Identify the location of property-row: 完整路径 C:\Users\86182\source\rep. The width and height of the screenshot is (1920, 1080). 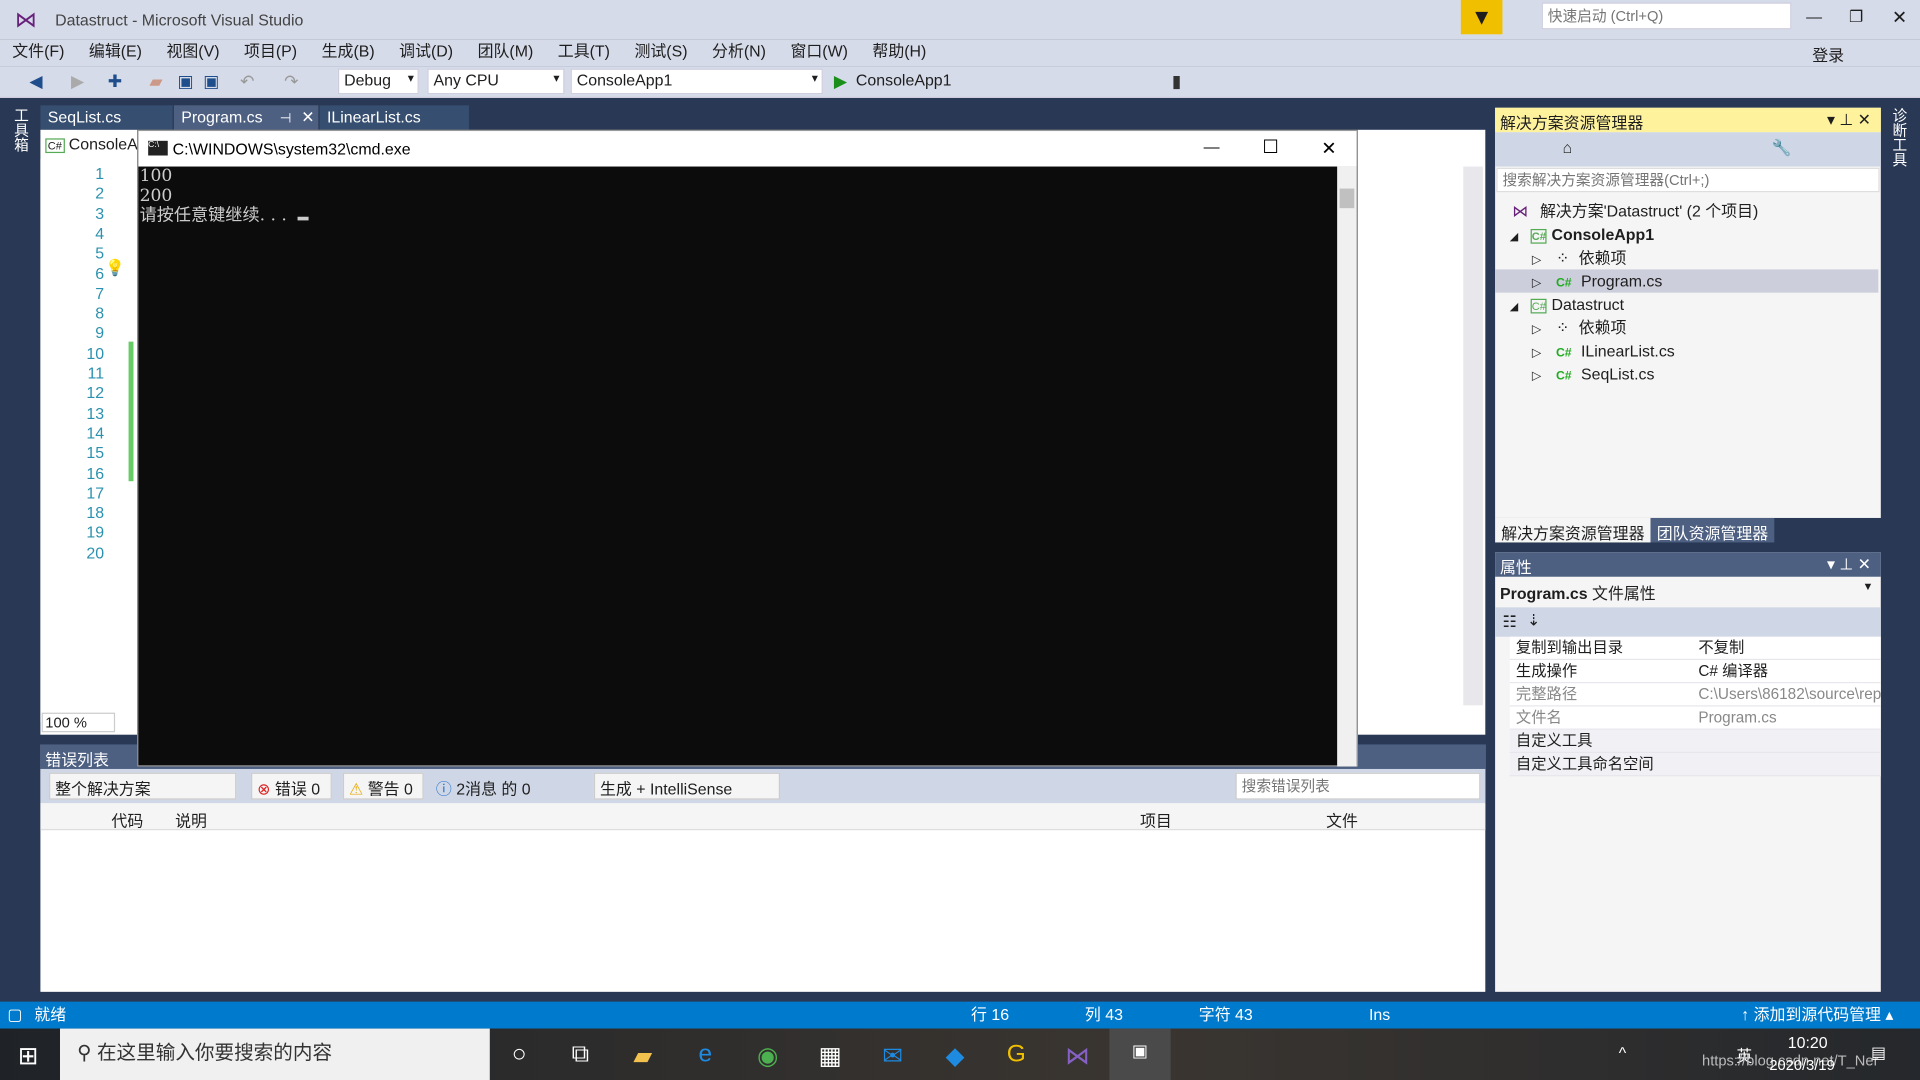
(1695, 695).